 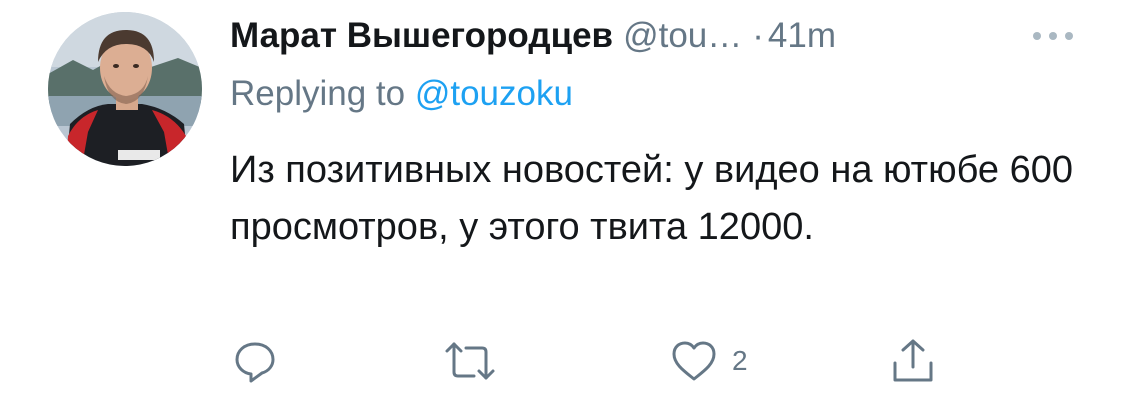 I want to click on replying-handle-link: @touzoku, so click(x=494, y=93).